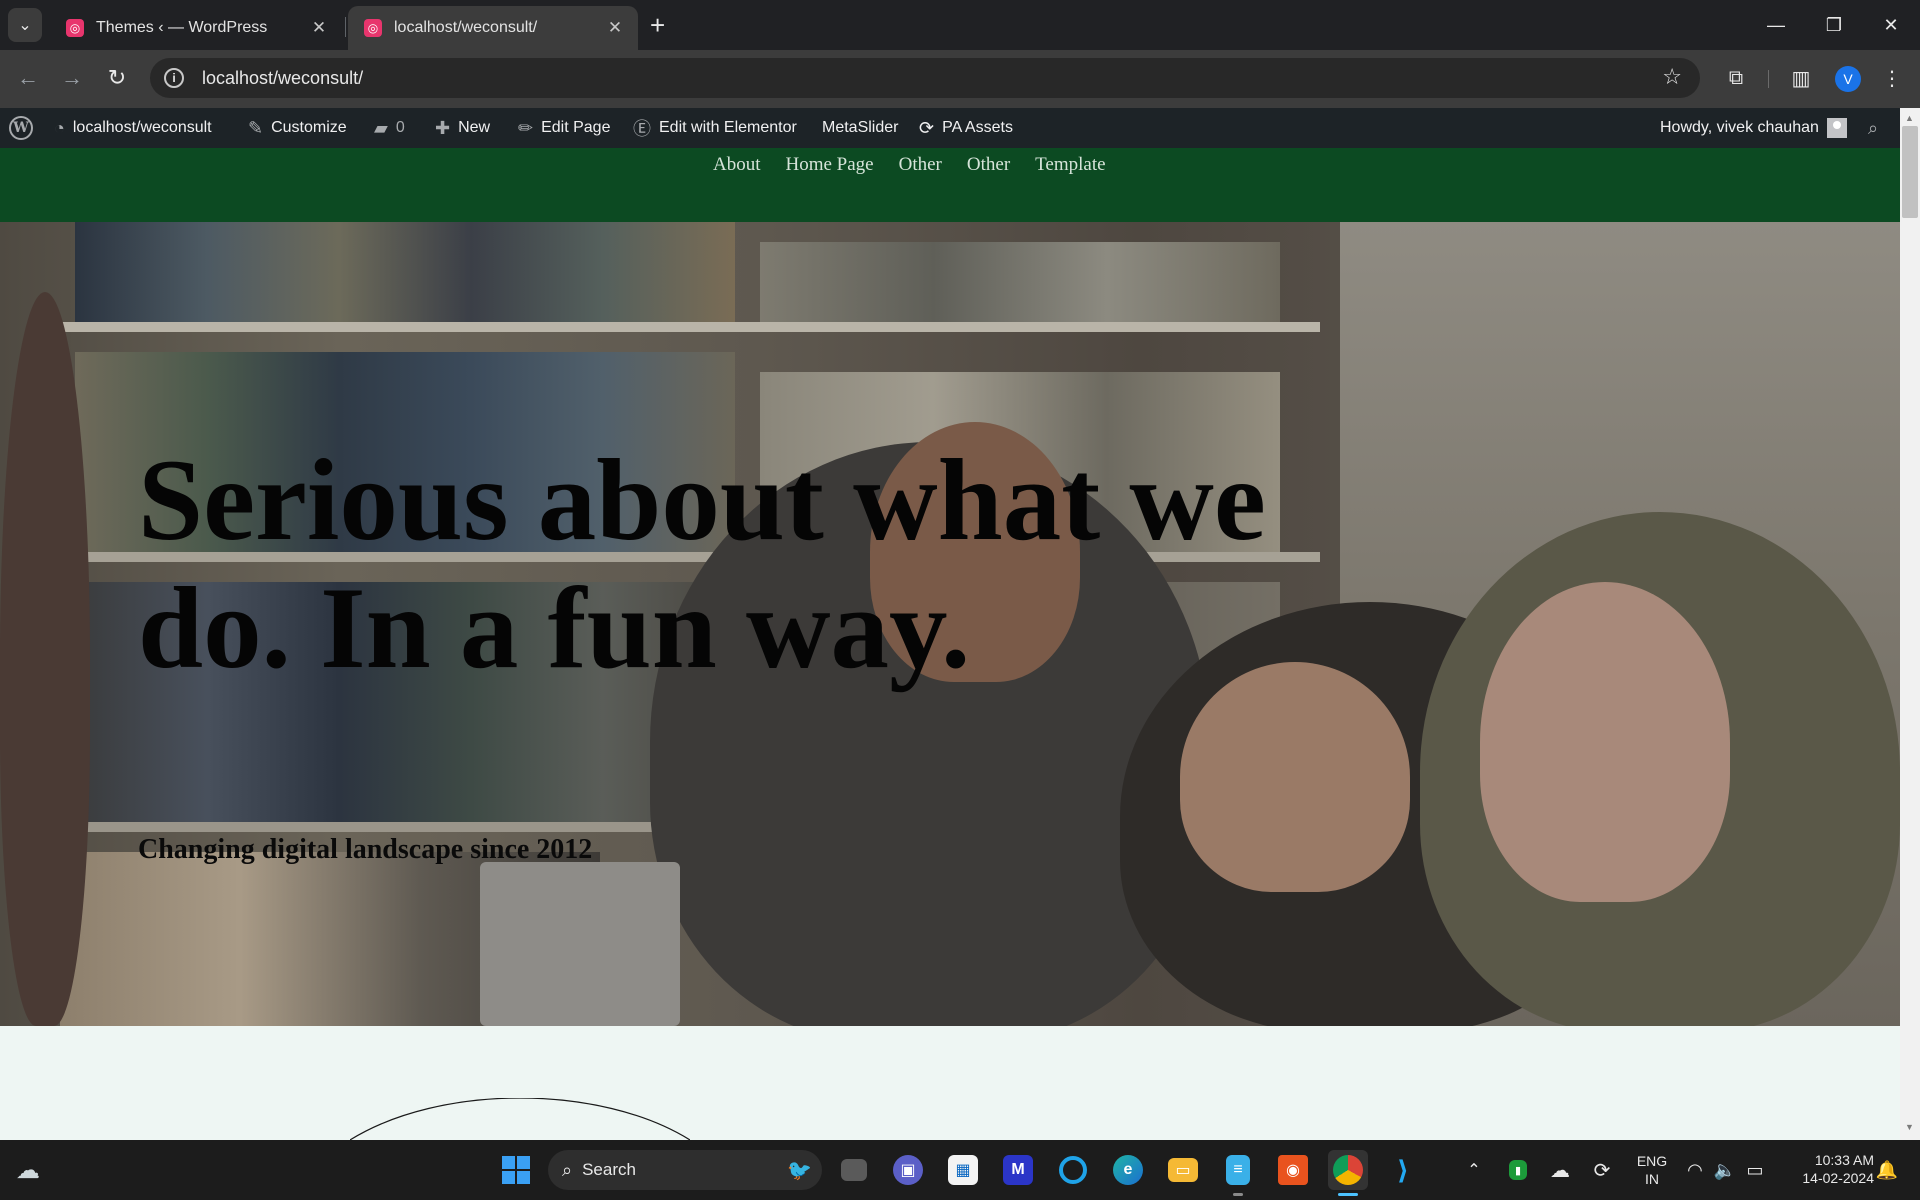  What do you see at coordinates (737, 165) in the screenshot?
I see `nav-item-about: About` at bounding box center [737, 165].